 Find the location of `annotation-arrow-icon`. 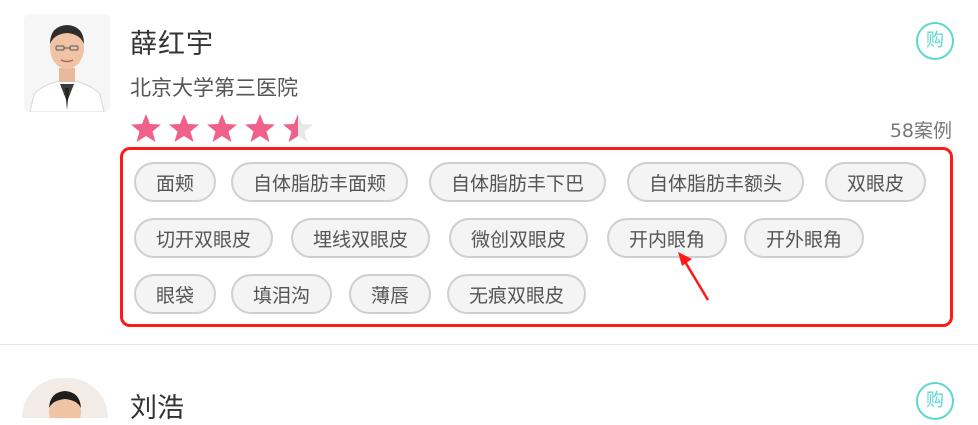

annotation-arrow-icon is located at coordinates (694, 276).